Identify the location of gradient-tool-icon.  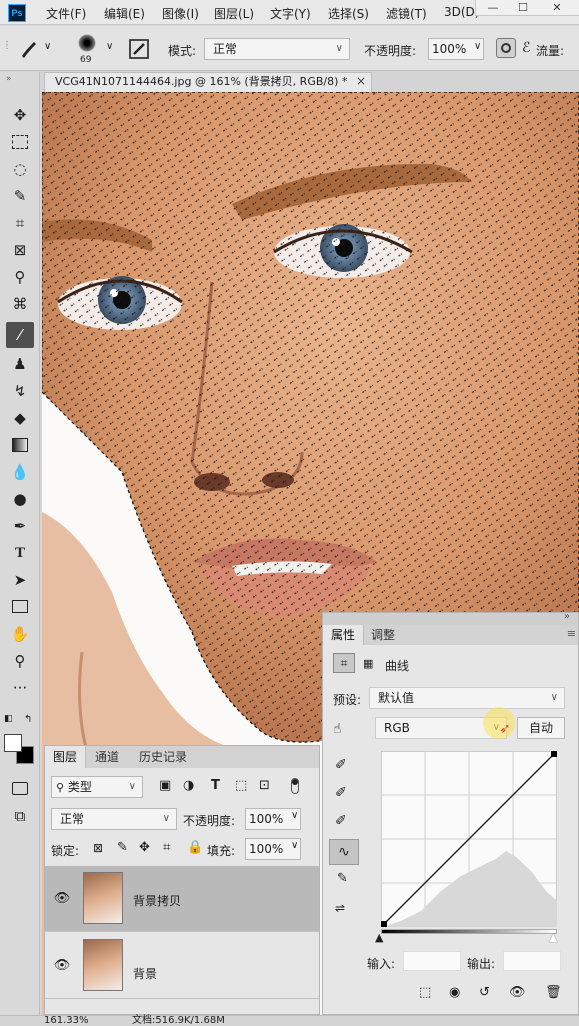
(20, 445).